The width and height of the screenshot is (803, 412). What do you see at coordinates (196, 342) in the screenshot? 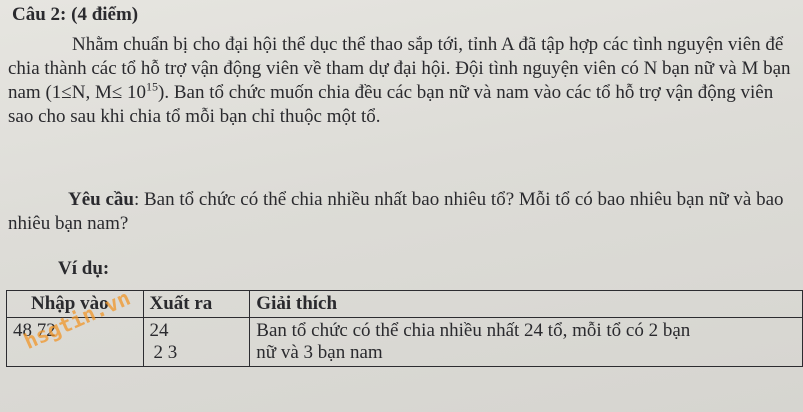
I see `cell-output: 24 2 3` at bounding box center [196, 342].